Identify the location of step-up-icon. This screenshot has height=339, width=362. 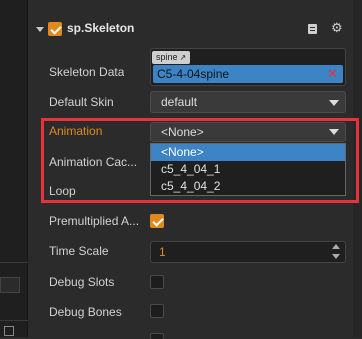
(336, 246).